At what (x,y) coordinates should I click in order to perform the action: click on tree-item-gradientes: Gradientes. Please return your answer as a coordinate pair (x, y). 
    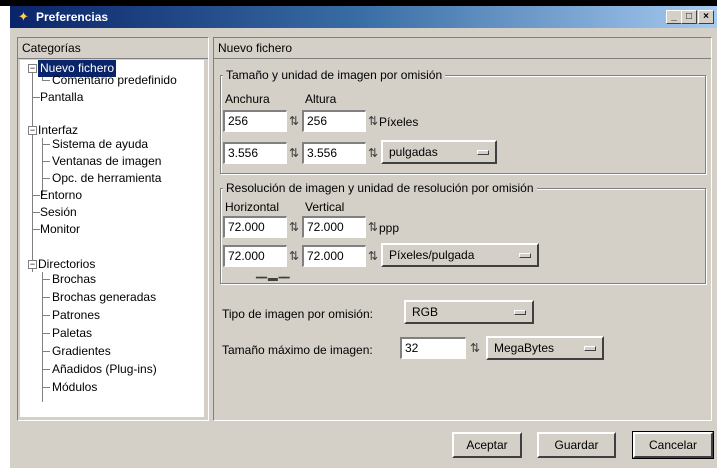
    Looking at the image, I should click on (81, 351).